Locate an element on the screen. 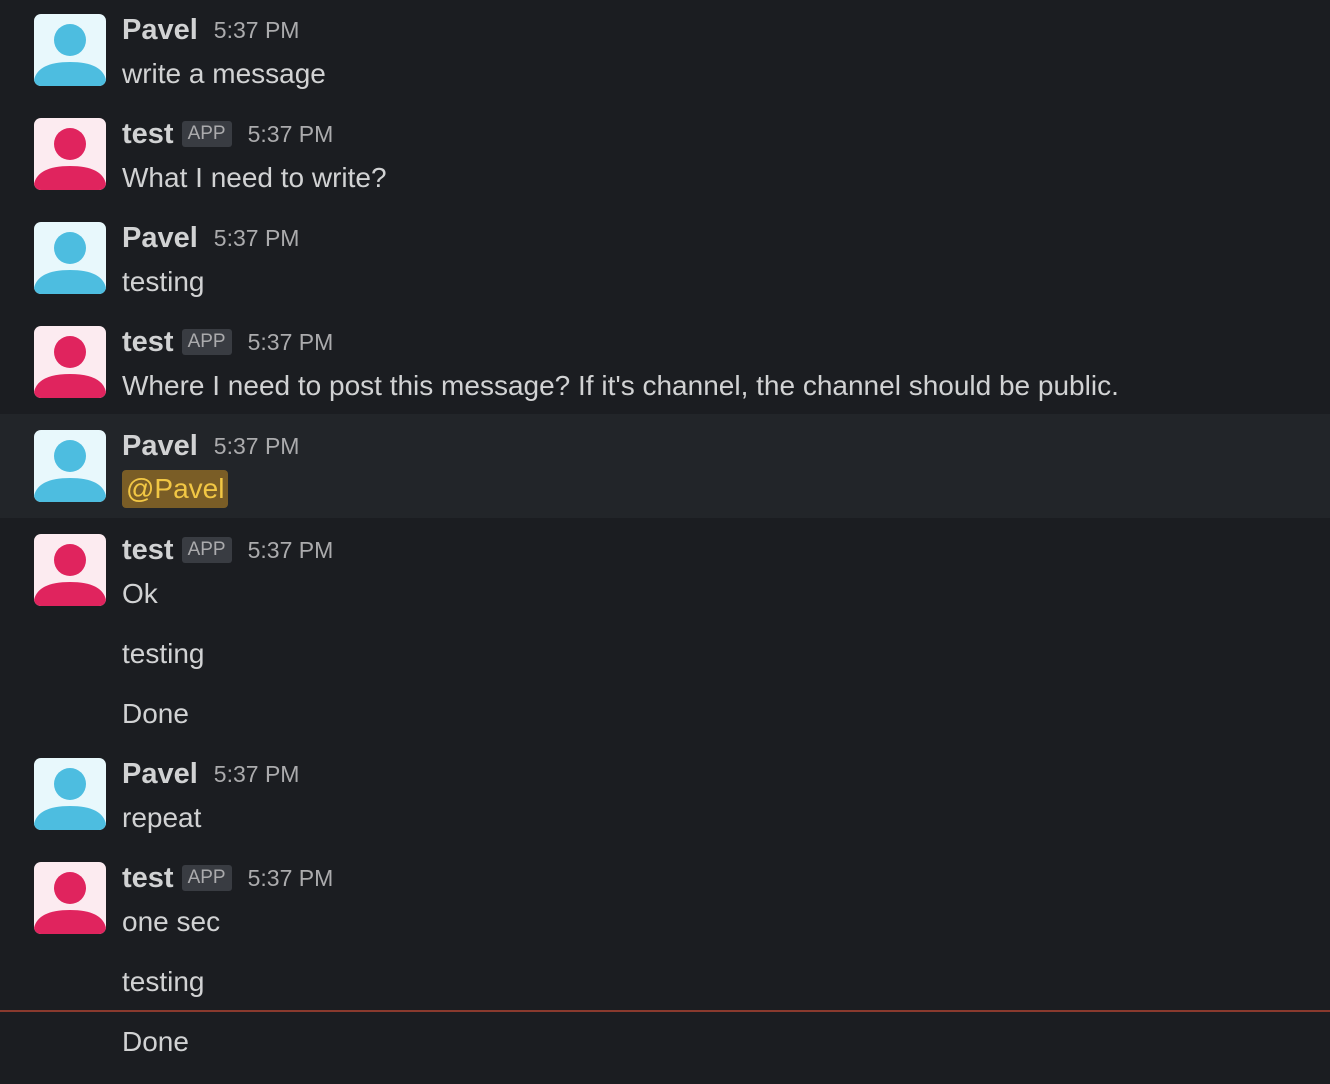  user-mention: @Pavel is located at coordinates (175, 489).